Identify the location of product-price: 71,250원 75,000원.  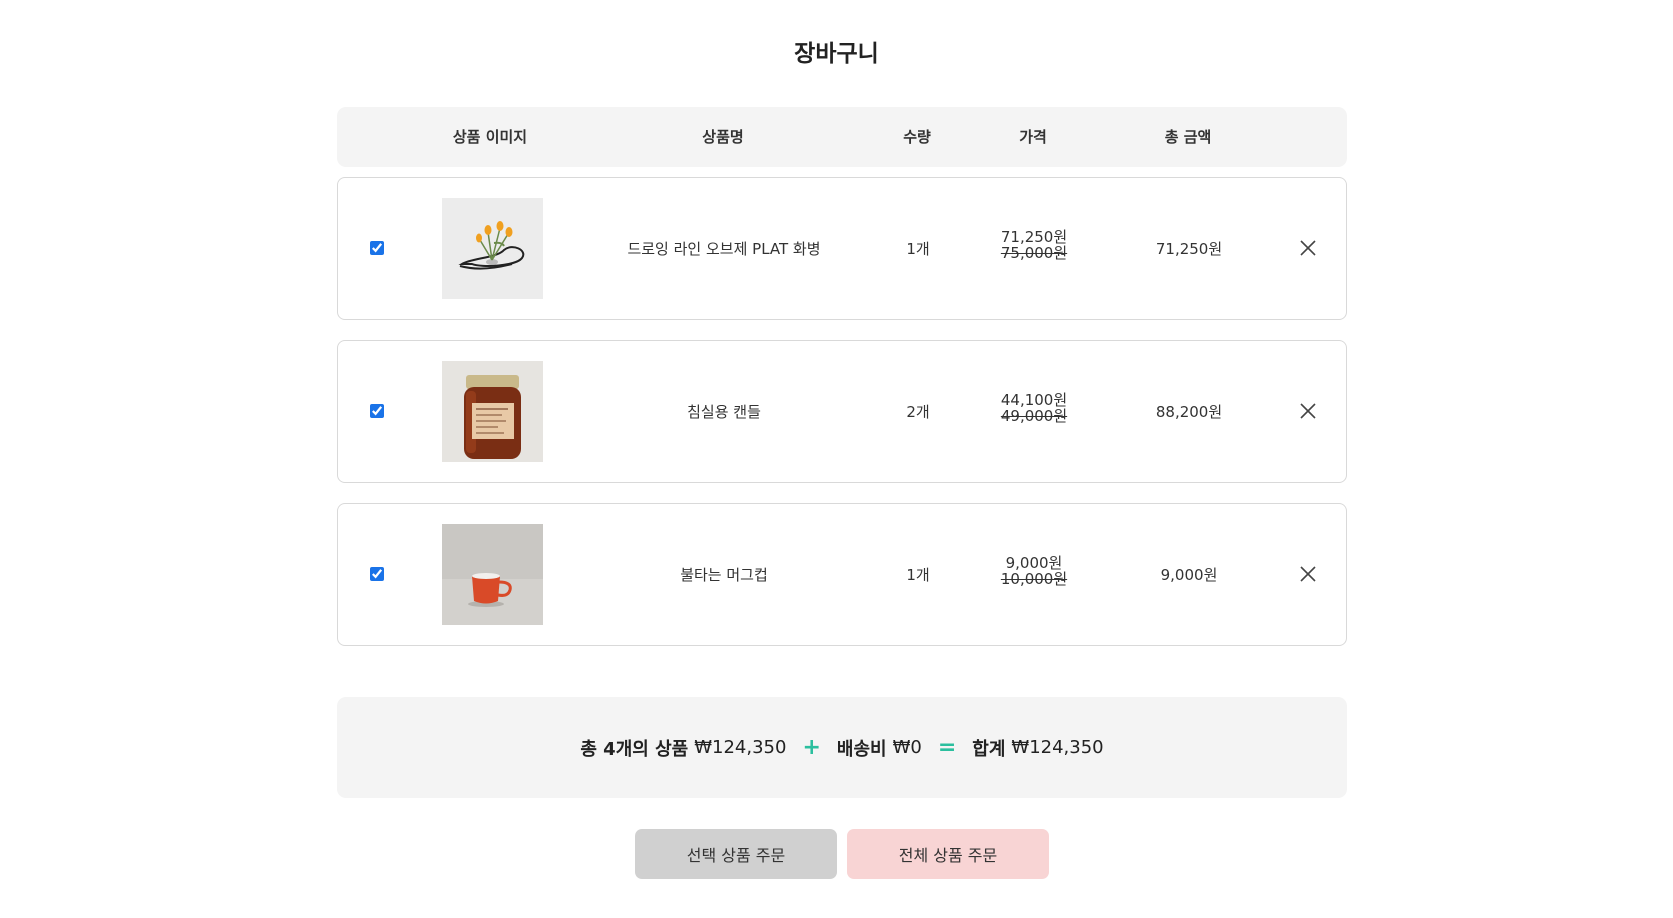
(1034, 245).